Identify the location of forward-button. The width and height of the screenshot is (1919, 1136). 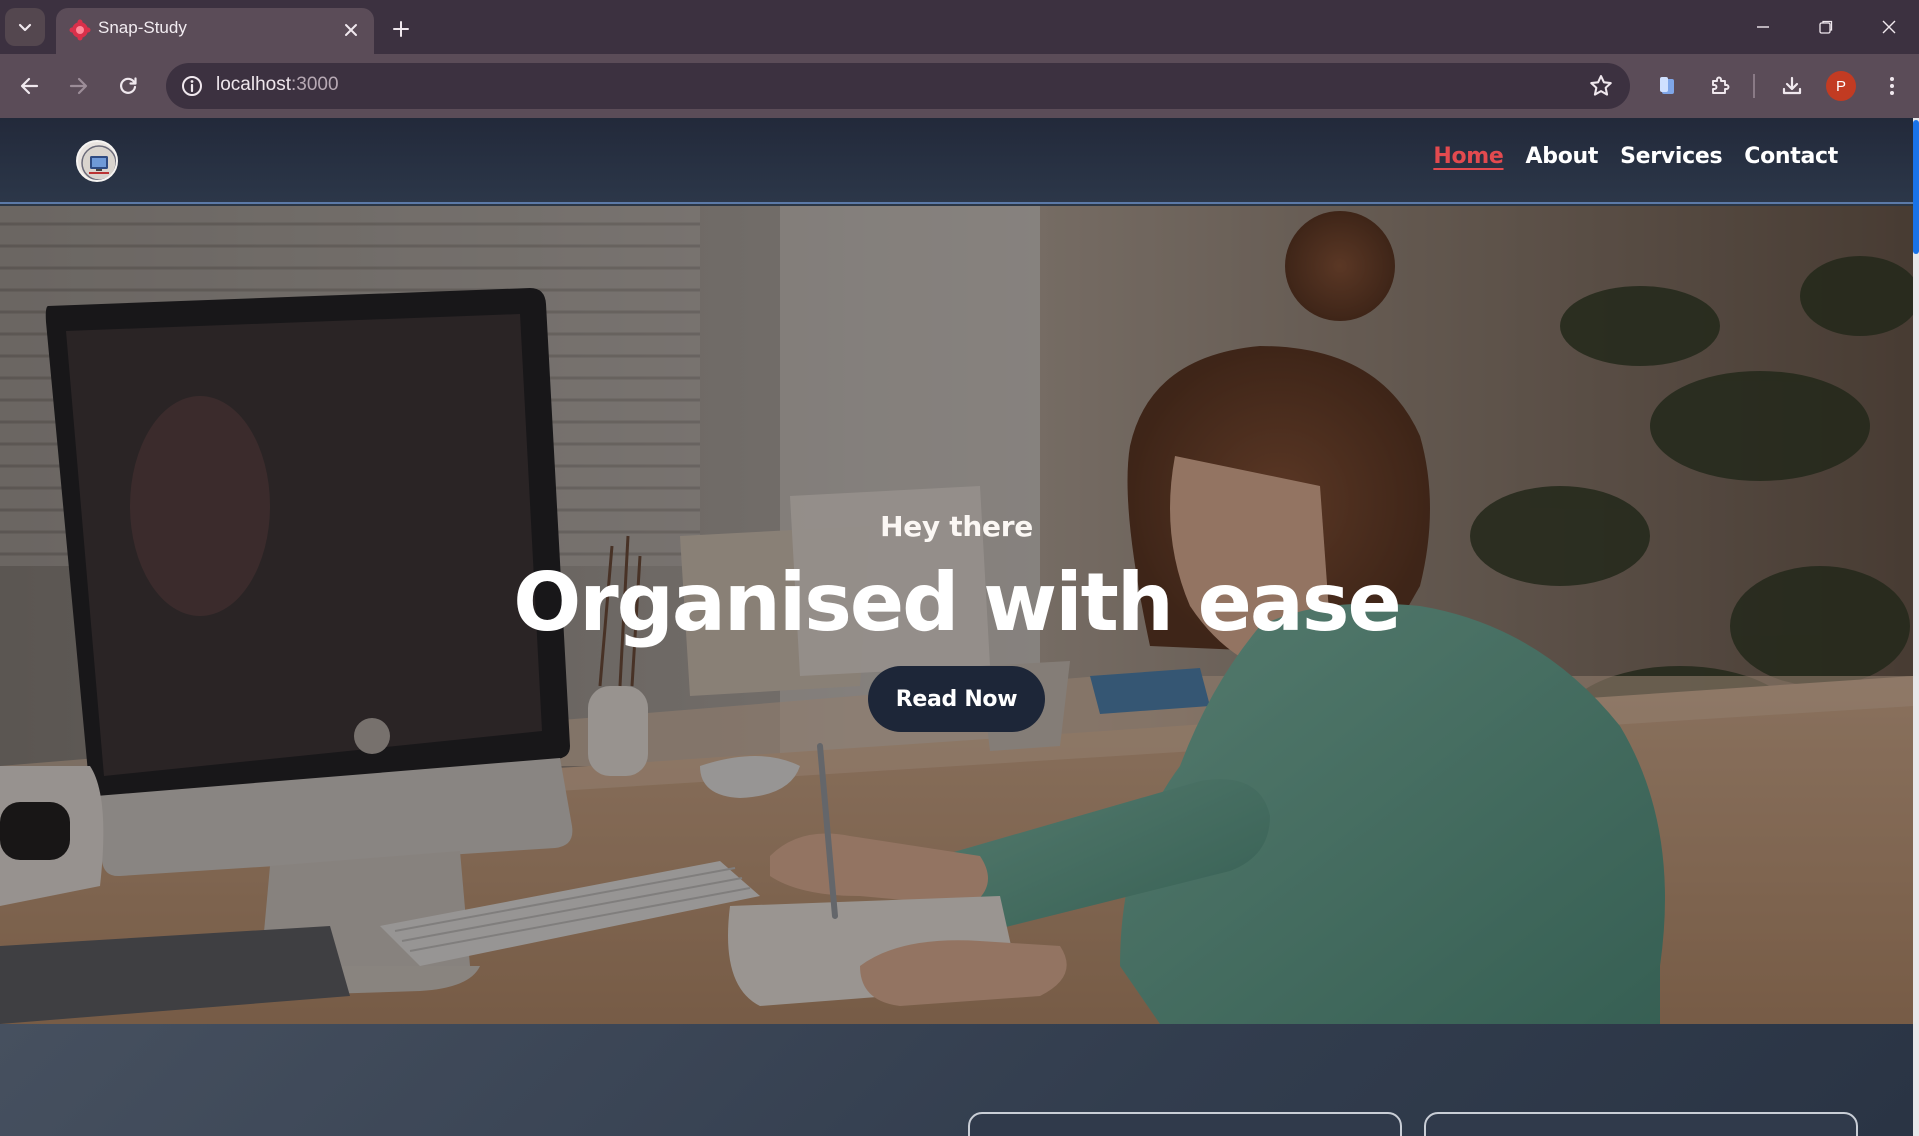
(78, 86).